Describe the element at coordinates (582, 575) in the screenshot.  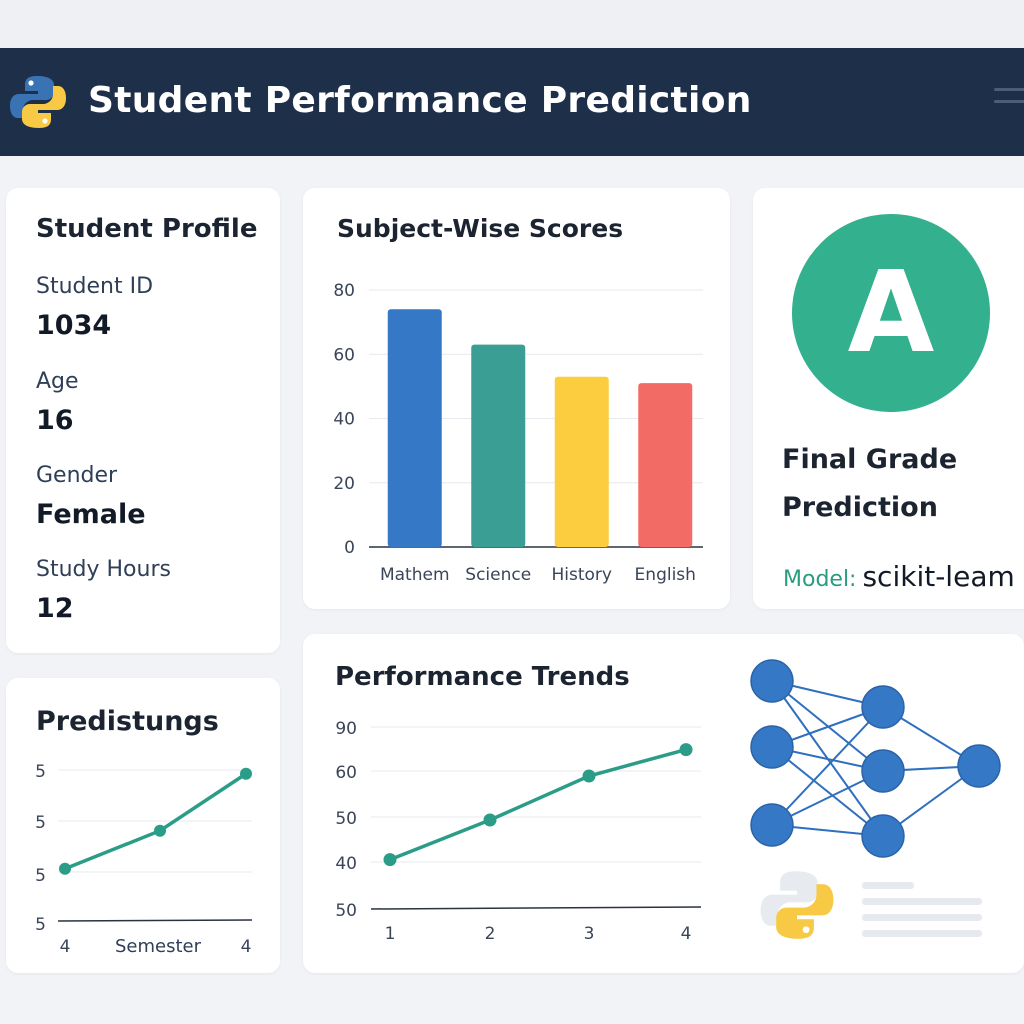
I see `x-tick-label: History` at that location.